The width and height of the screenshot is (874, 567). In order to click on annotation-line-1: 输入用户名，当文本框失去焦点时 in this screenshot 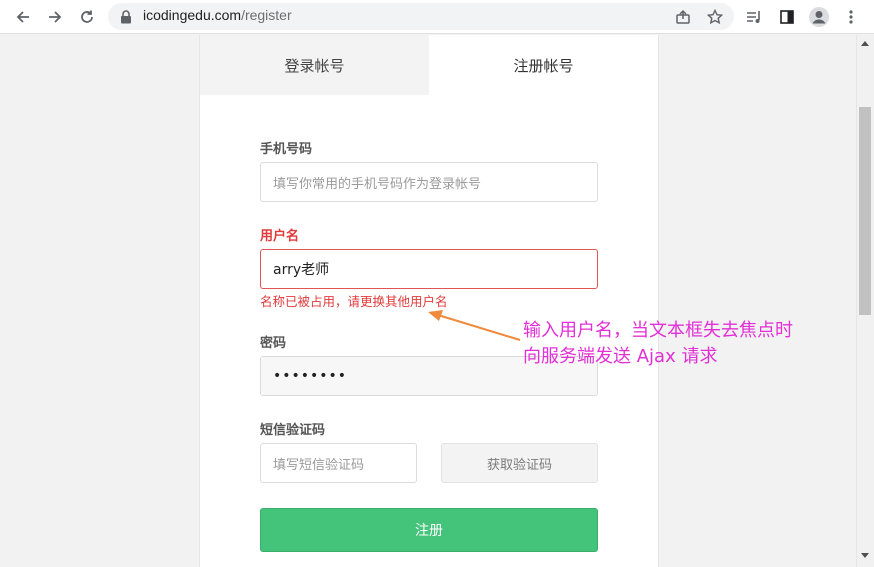, I will do `click(658, 330)`.